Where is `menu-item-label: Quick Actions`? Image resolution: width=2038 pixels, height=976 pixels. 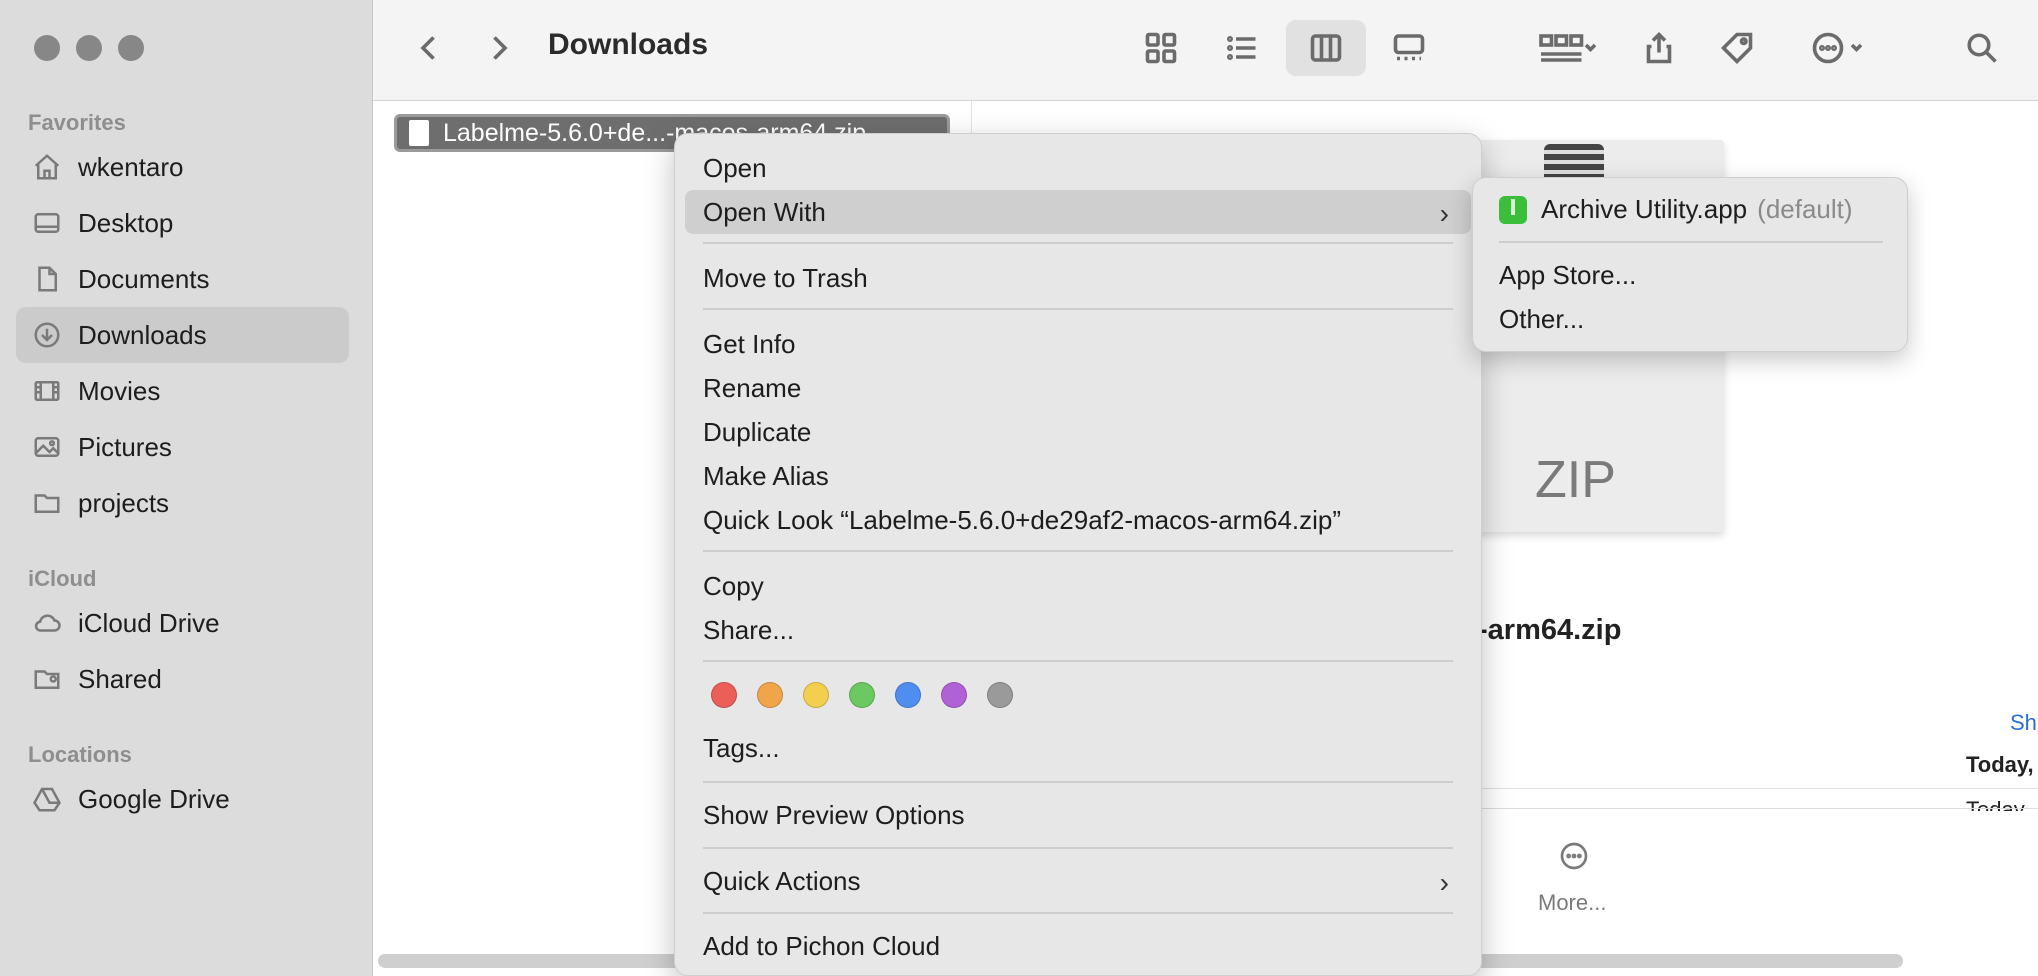
menu-item-label: Quick Actions is located at coordinates (782, 880).